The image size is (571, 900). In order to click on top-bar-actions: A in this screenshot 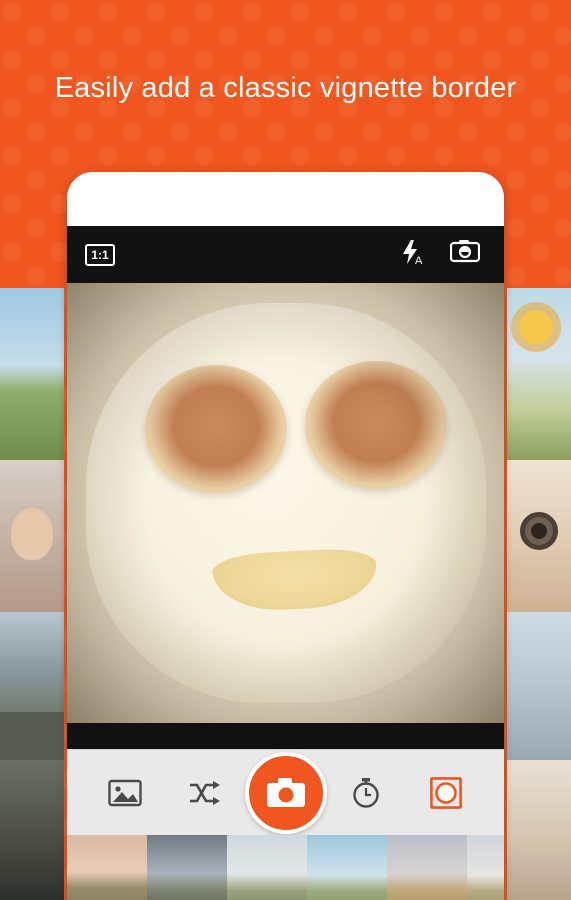, I will do `click(440, 254)`.